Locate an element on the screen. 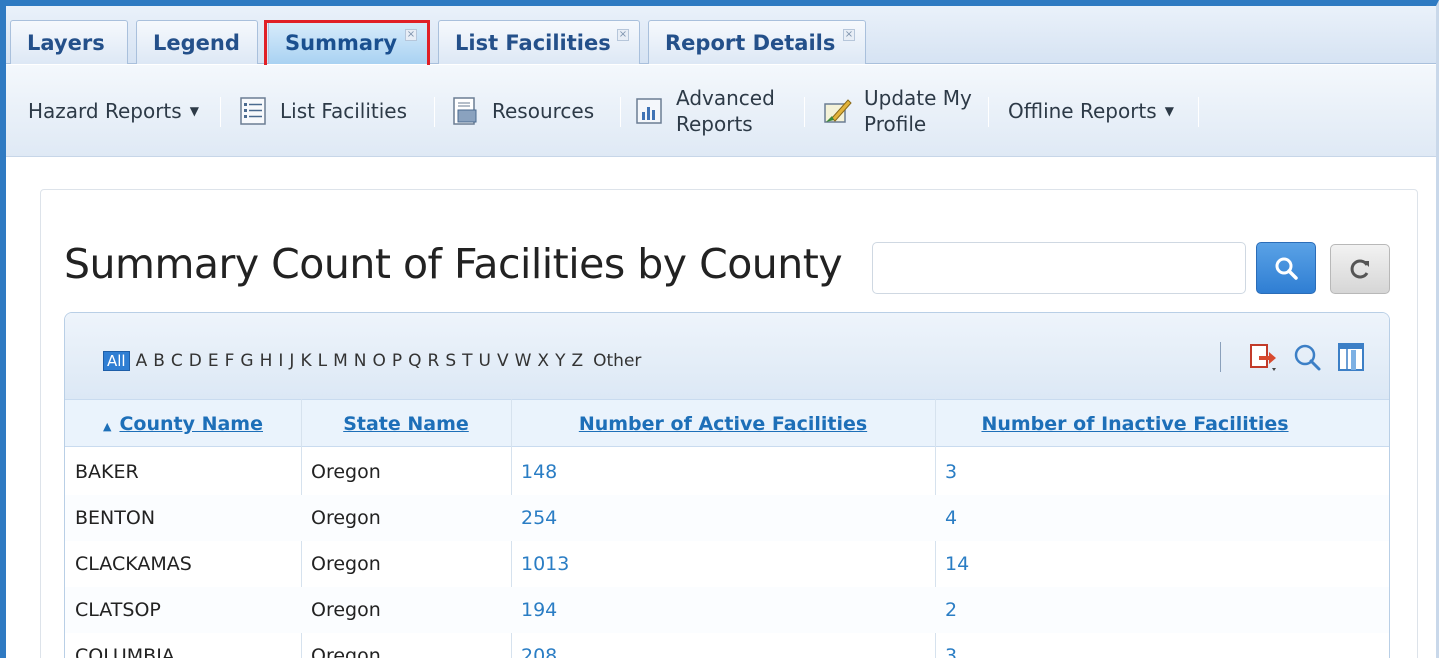 Image resolution: width=1439 pixels, height=658 pixels. tab-summary-label: Summary is located at coordinates (341, 43).